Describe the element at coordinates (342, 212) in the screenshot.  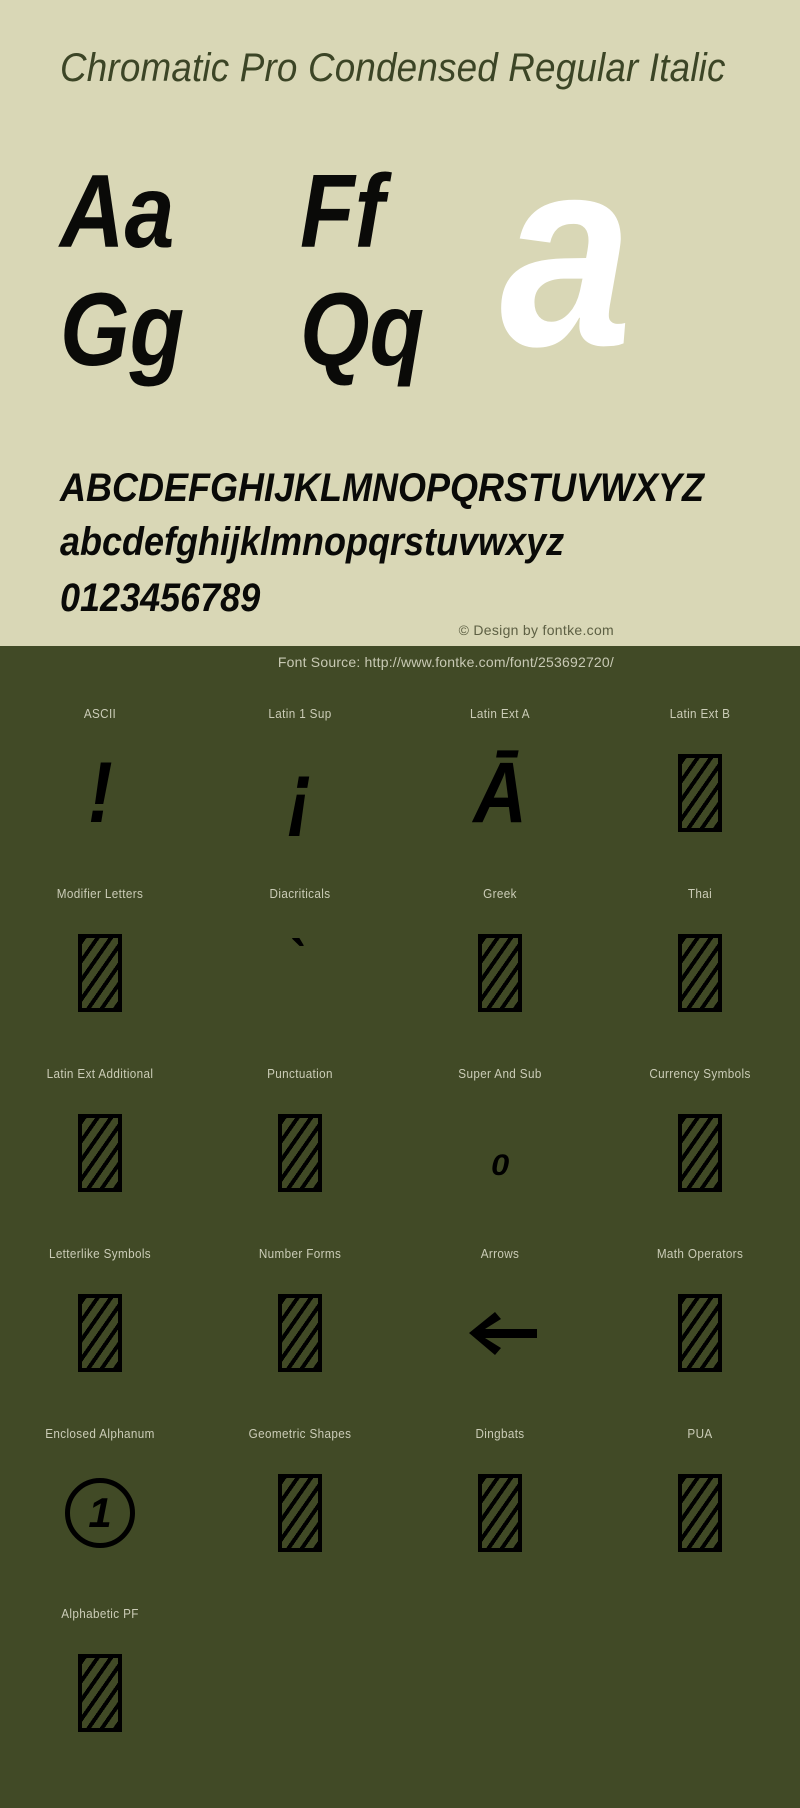
I see `big-sample-ff: Ff` at that location.